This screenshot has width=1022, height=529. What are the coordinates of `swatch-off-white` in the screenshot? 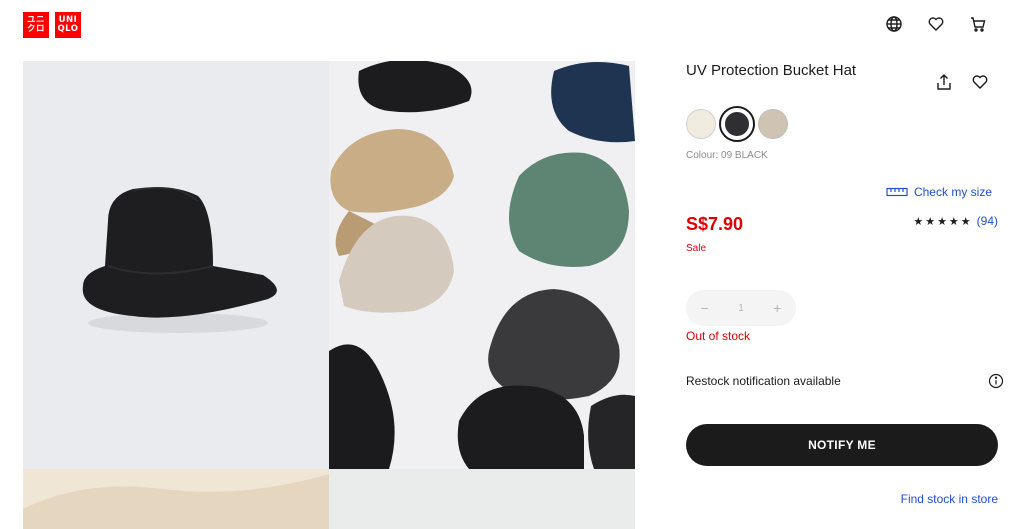 It's located at (701, 124).